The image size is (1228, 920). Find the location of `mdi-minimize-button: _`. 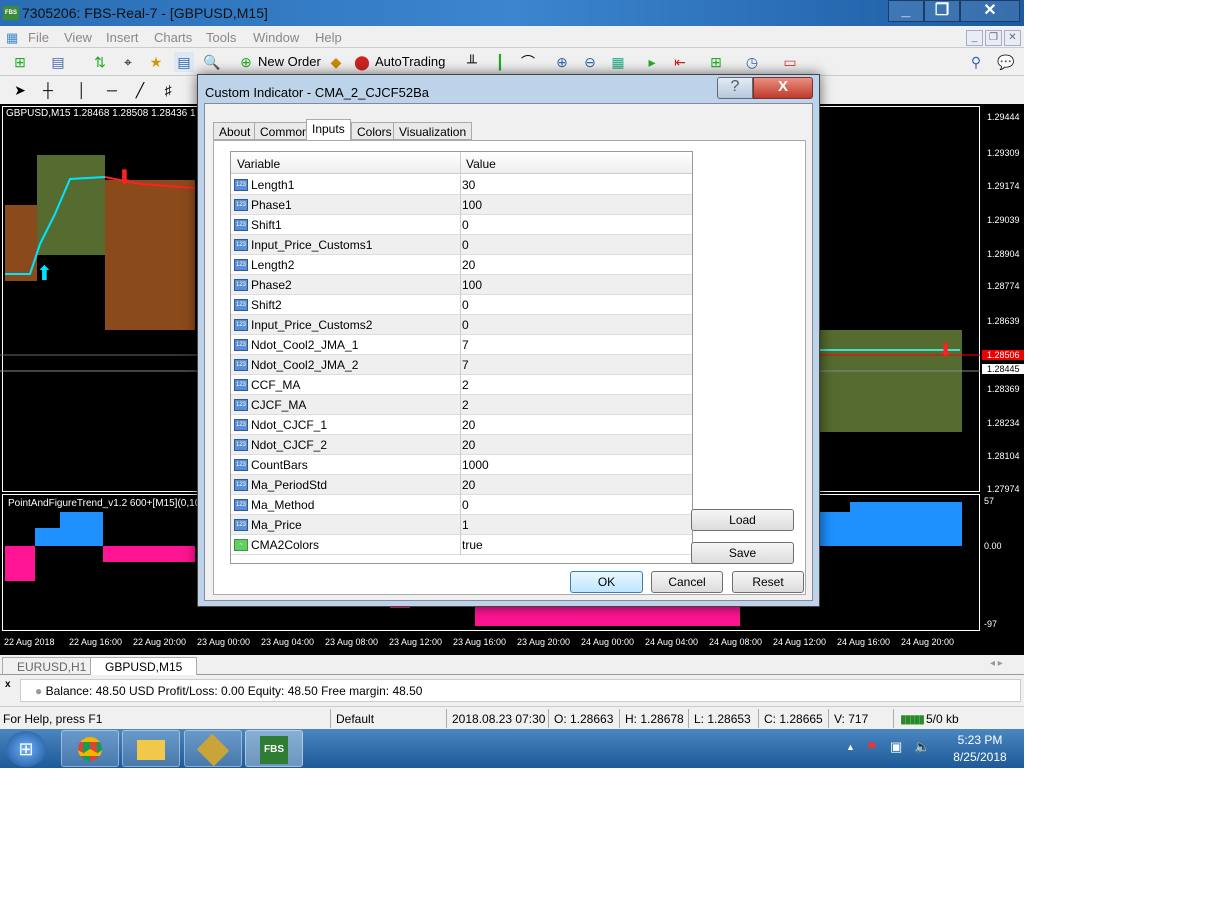

mdi-minimize-button: _ is located at coordinates (974, 38).